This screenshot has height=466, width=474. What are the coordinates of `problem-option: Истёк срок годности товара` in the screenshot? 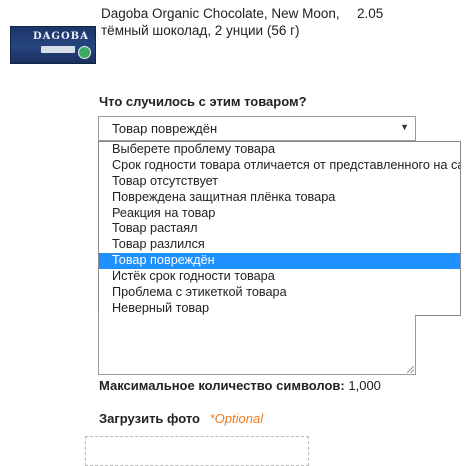 It's located at (279, 277).